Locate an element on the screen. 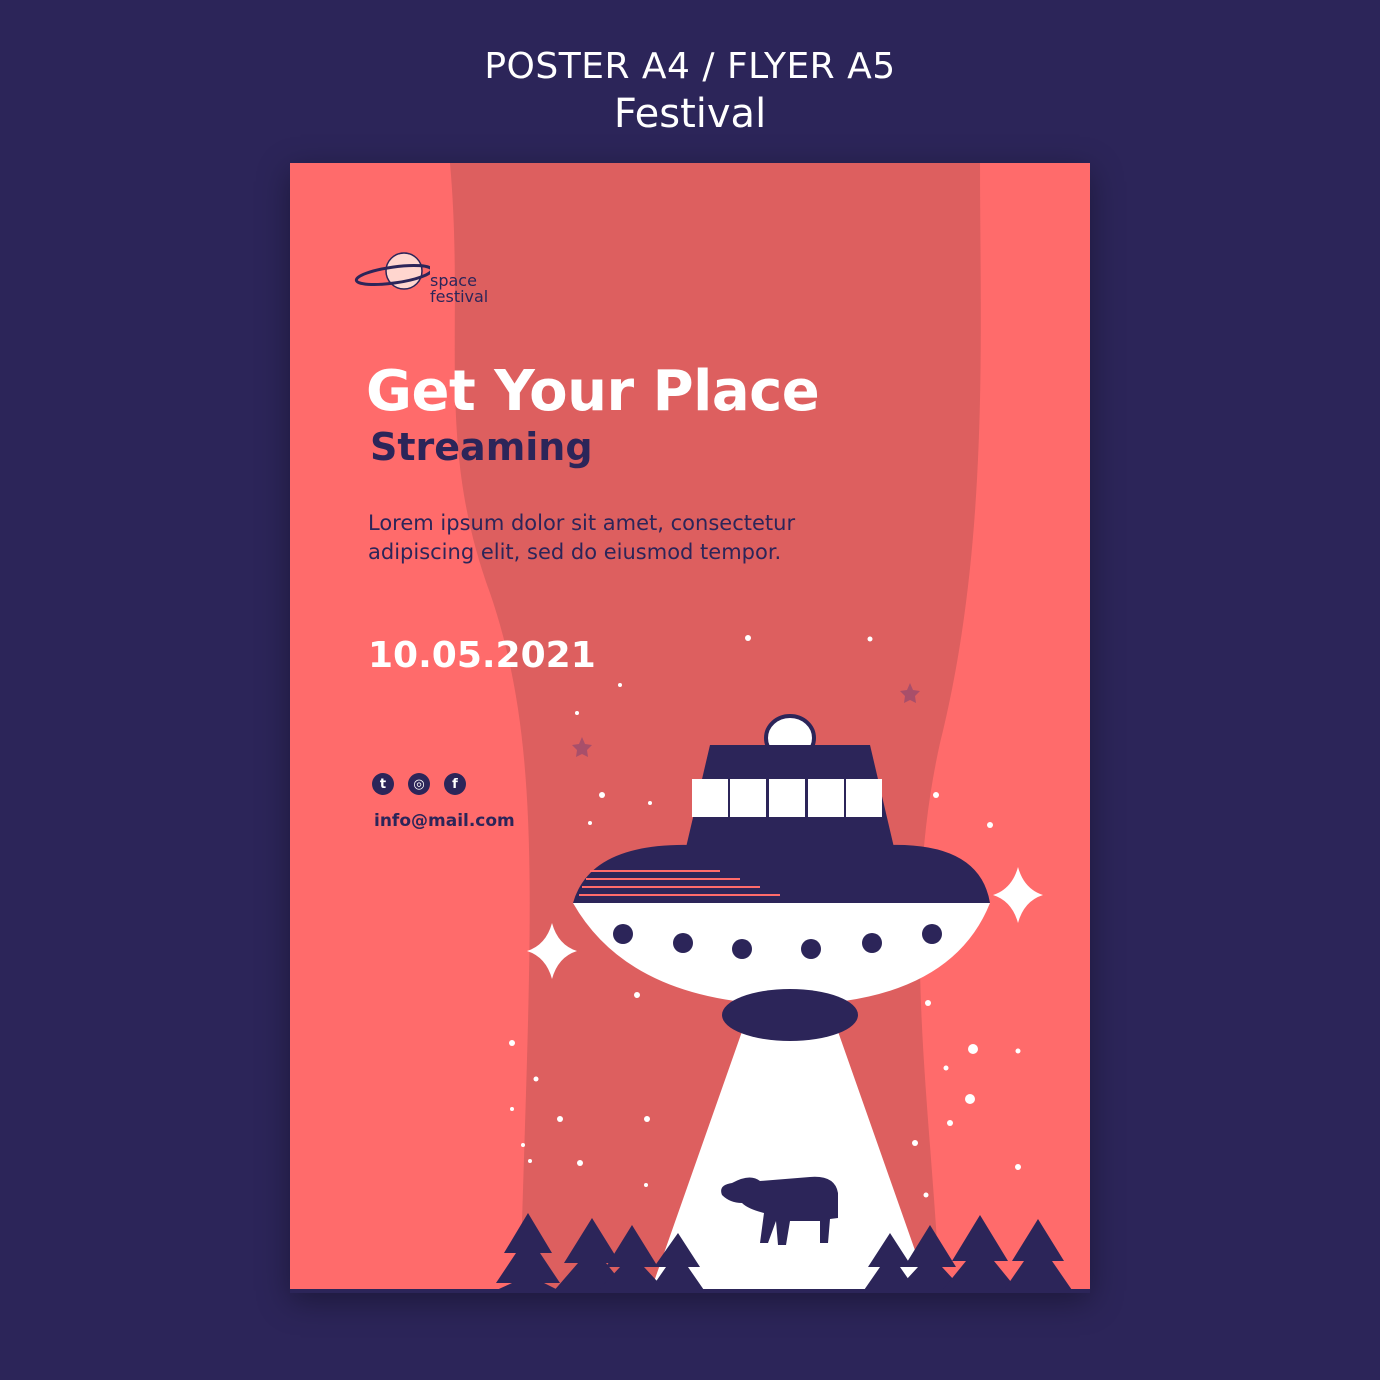 The width and height of the screenshot is (1380, 1380). event-date: 10.05.2021 is located at coordinates (482, 655).